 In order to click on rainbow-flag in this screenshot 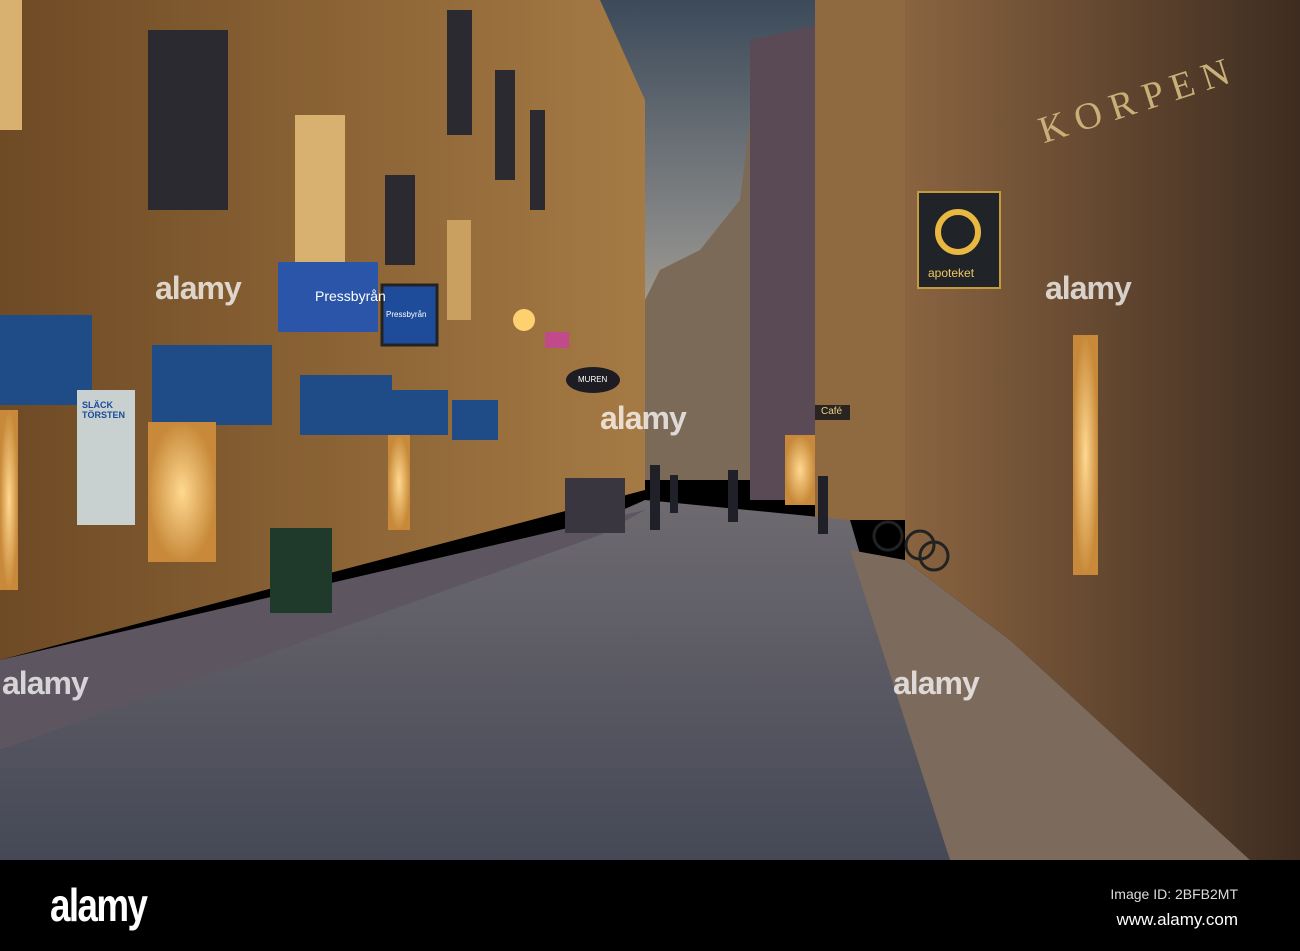, I will do `click(557, 340)`.